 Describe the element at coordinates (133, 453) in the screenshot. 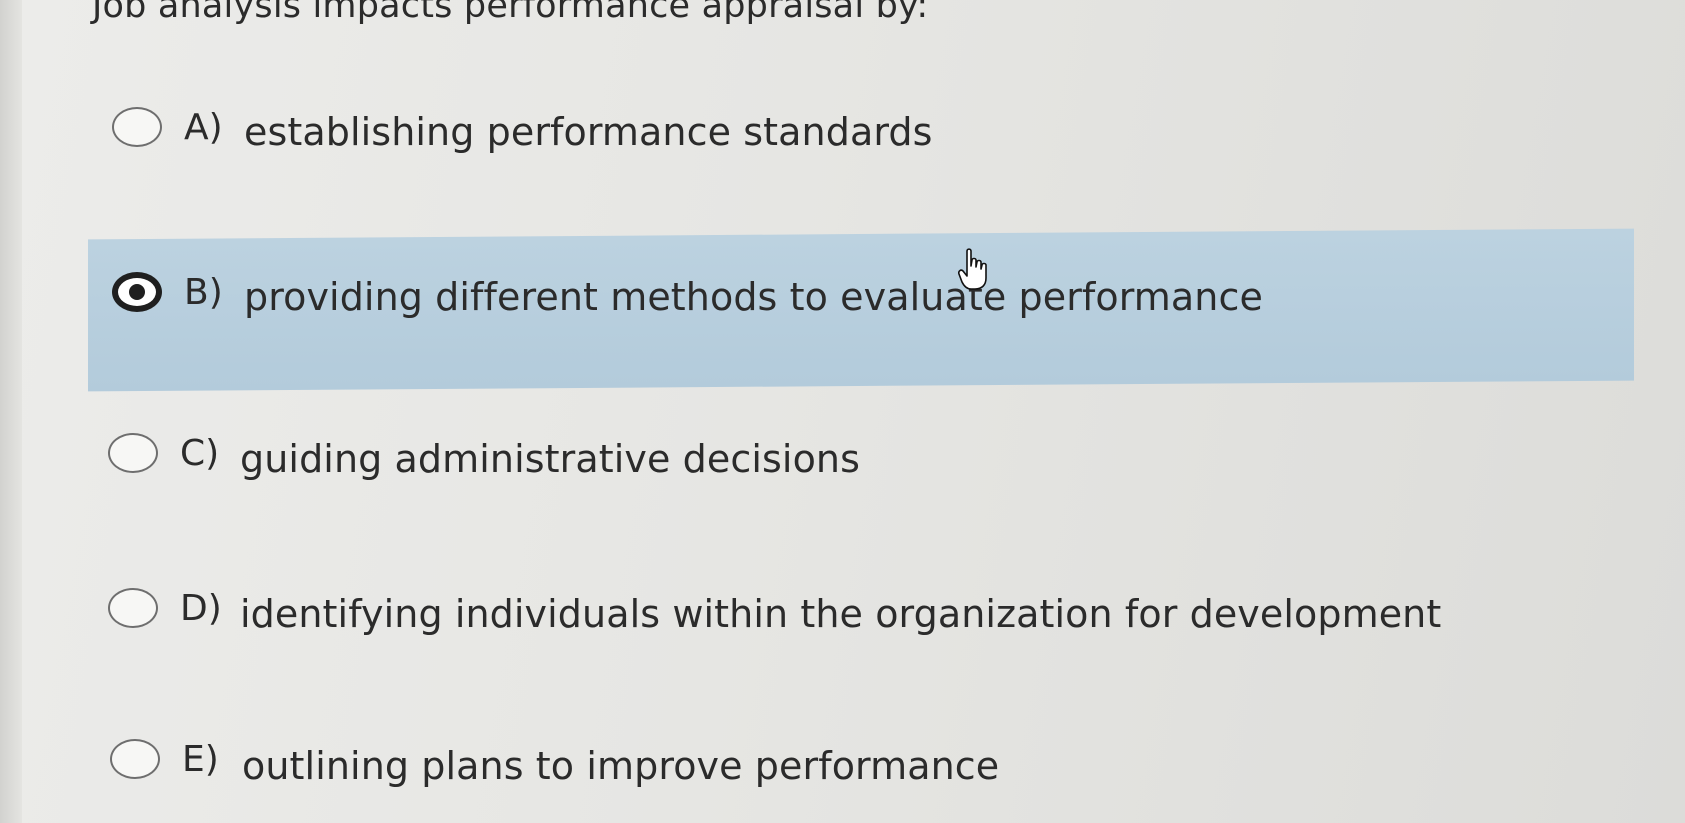

I see `radio-c` at that location.